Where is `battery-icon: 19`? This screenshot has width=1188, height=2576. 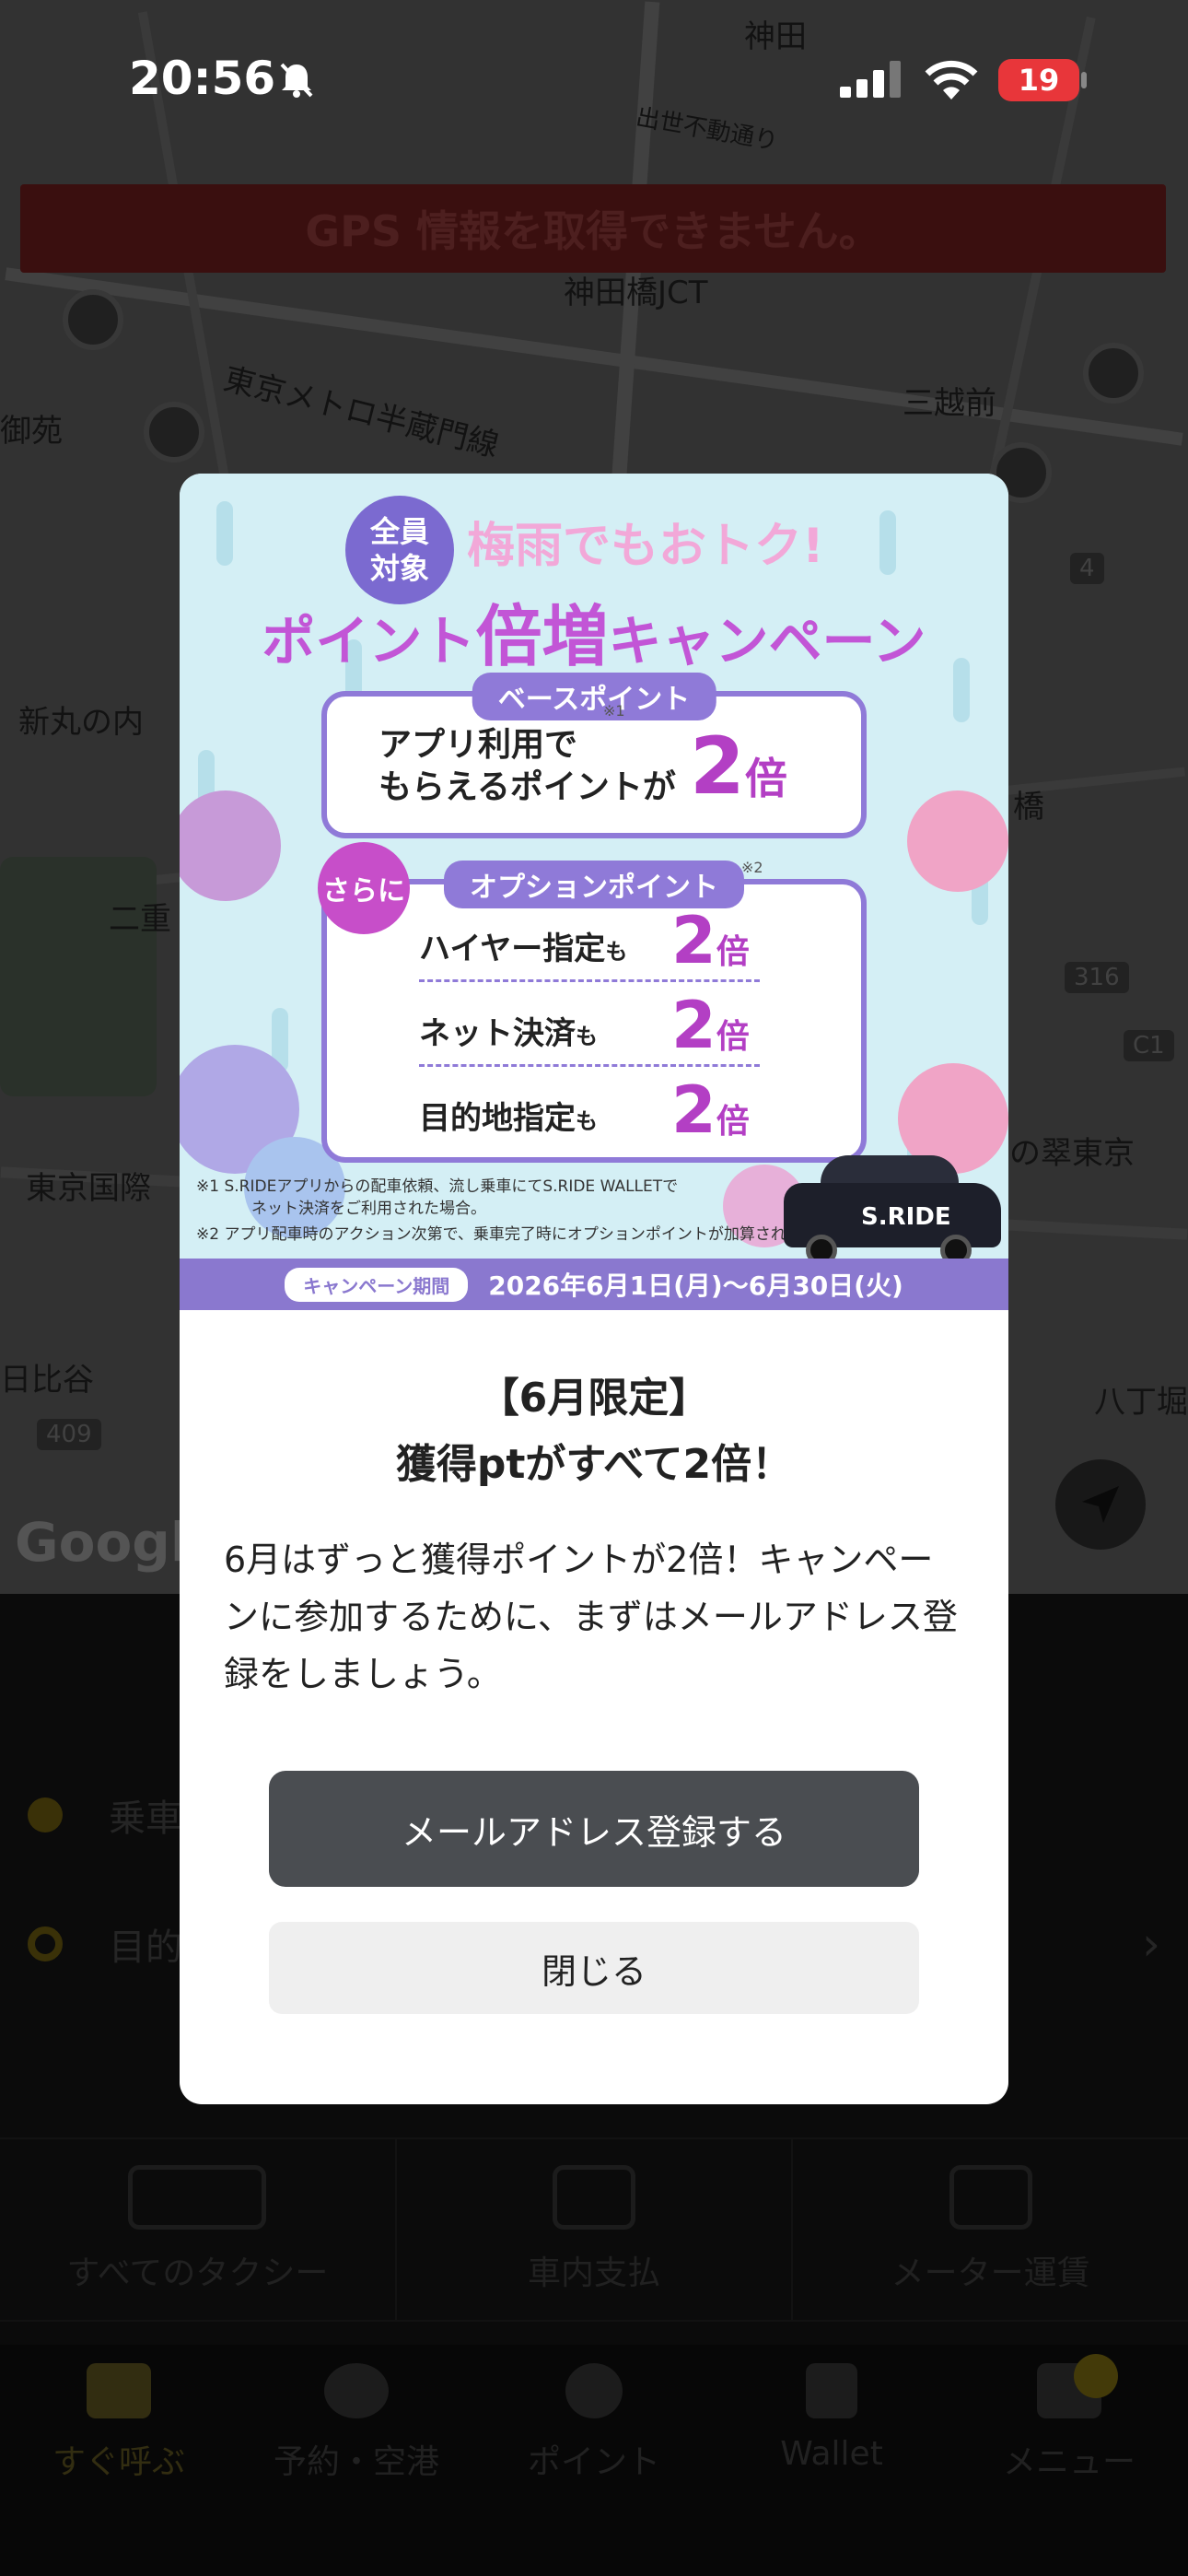 battery-icon: 19 is located at coordinates (1038, 80).